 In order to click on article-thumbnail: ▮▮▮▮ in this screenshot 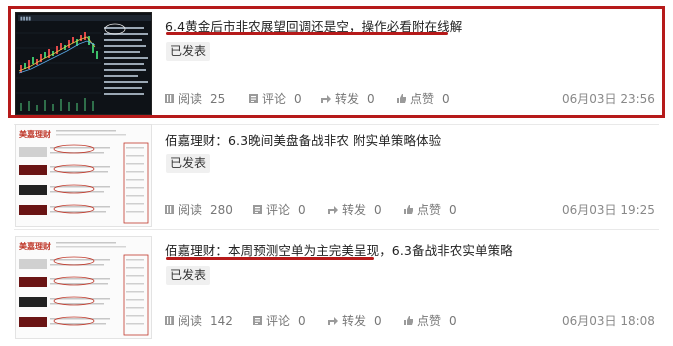, I will do `click(83, 63)`.